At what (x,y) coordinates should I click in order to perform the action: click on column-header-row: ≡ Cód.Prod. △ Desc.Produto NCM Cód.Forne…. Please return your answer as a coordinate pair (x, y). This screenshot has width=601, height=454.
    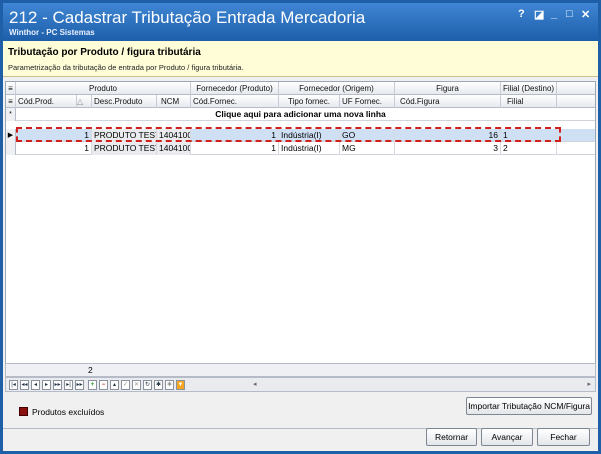
    Looking at the image, I should click on (300, 101).